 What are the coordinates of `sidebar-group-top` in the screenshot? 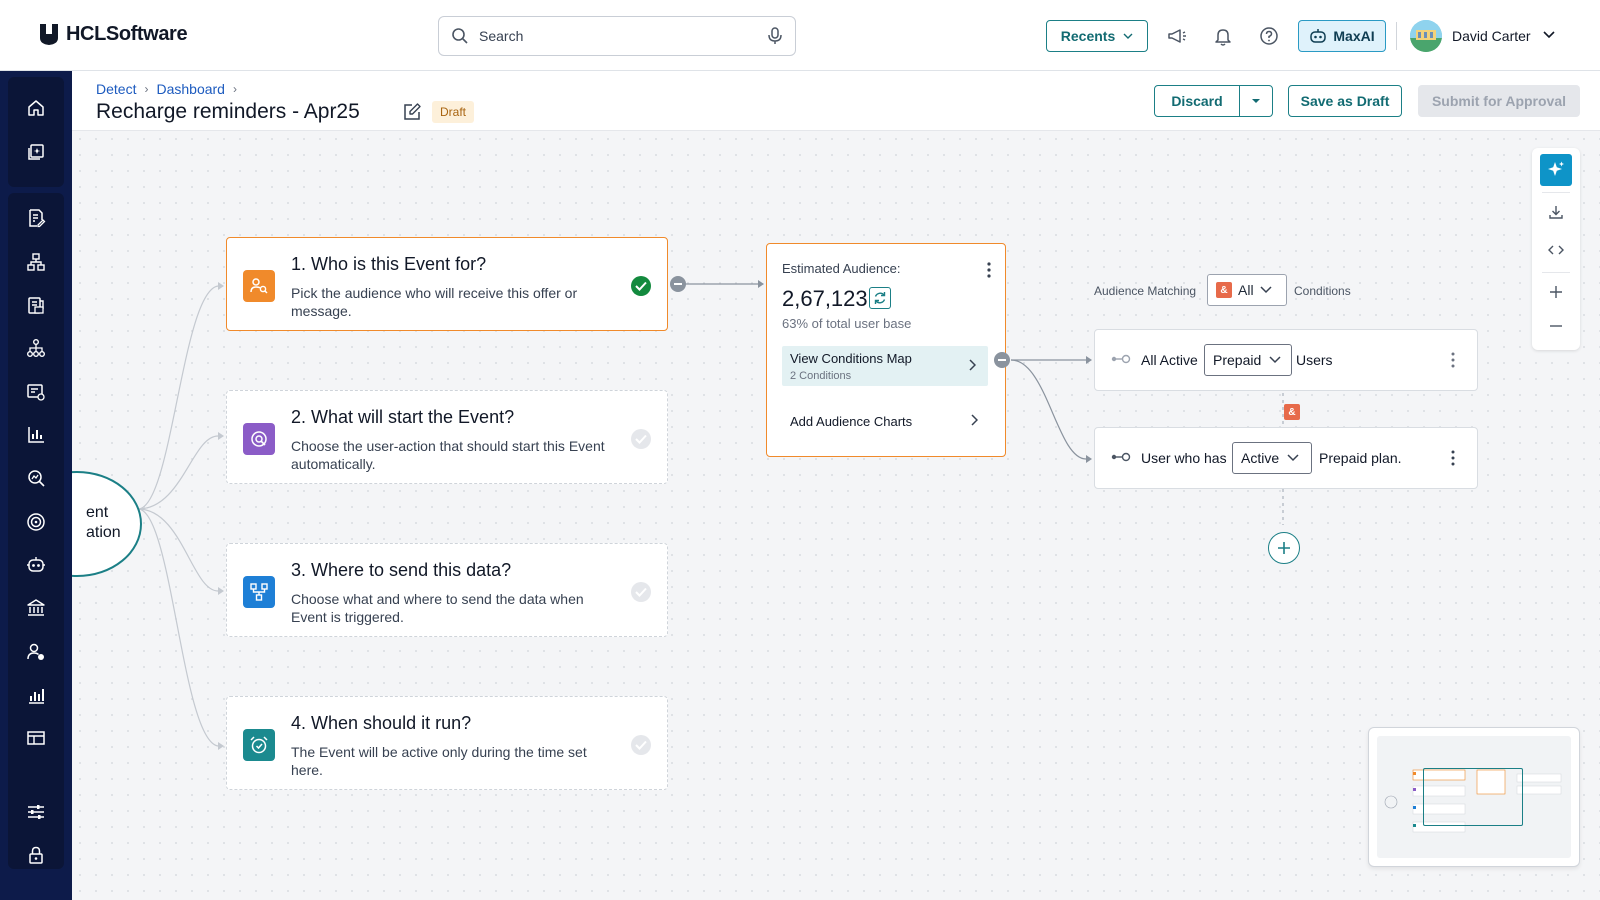 It's located at (36, 132).